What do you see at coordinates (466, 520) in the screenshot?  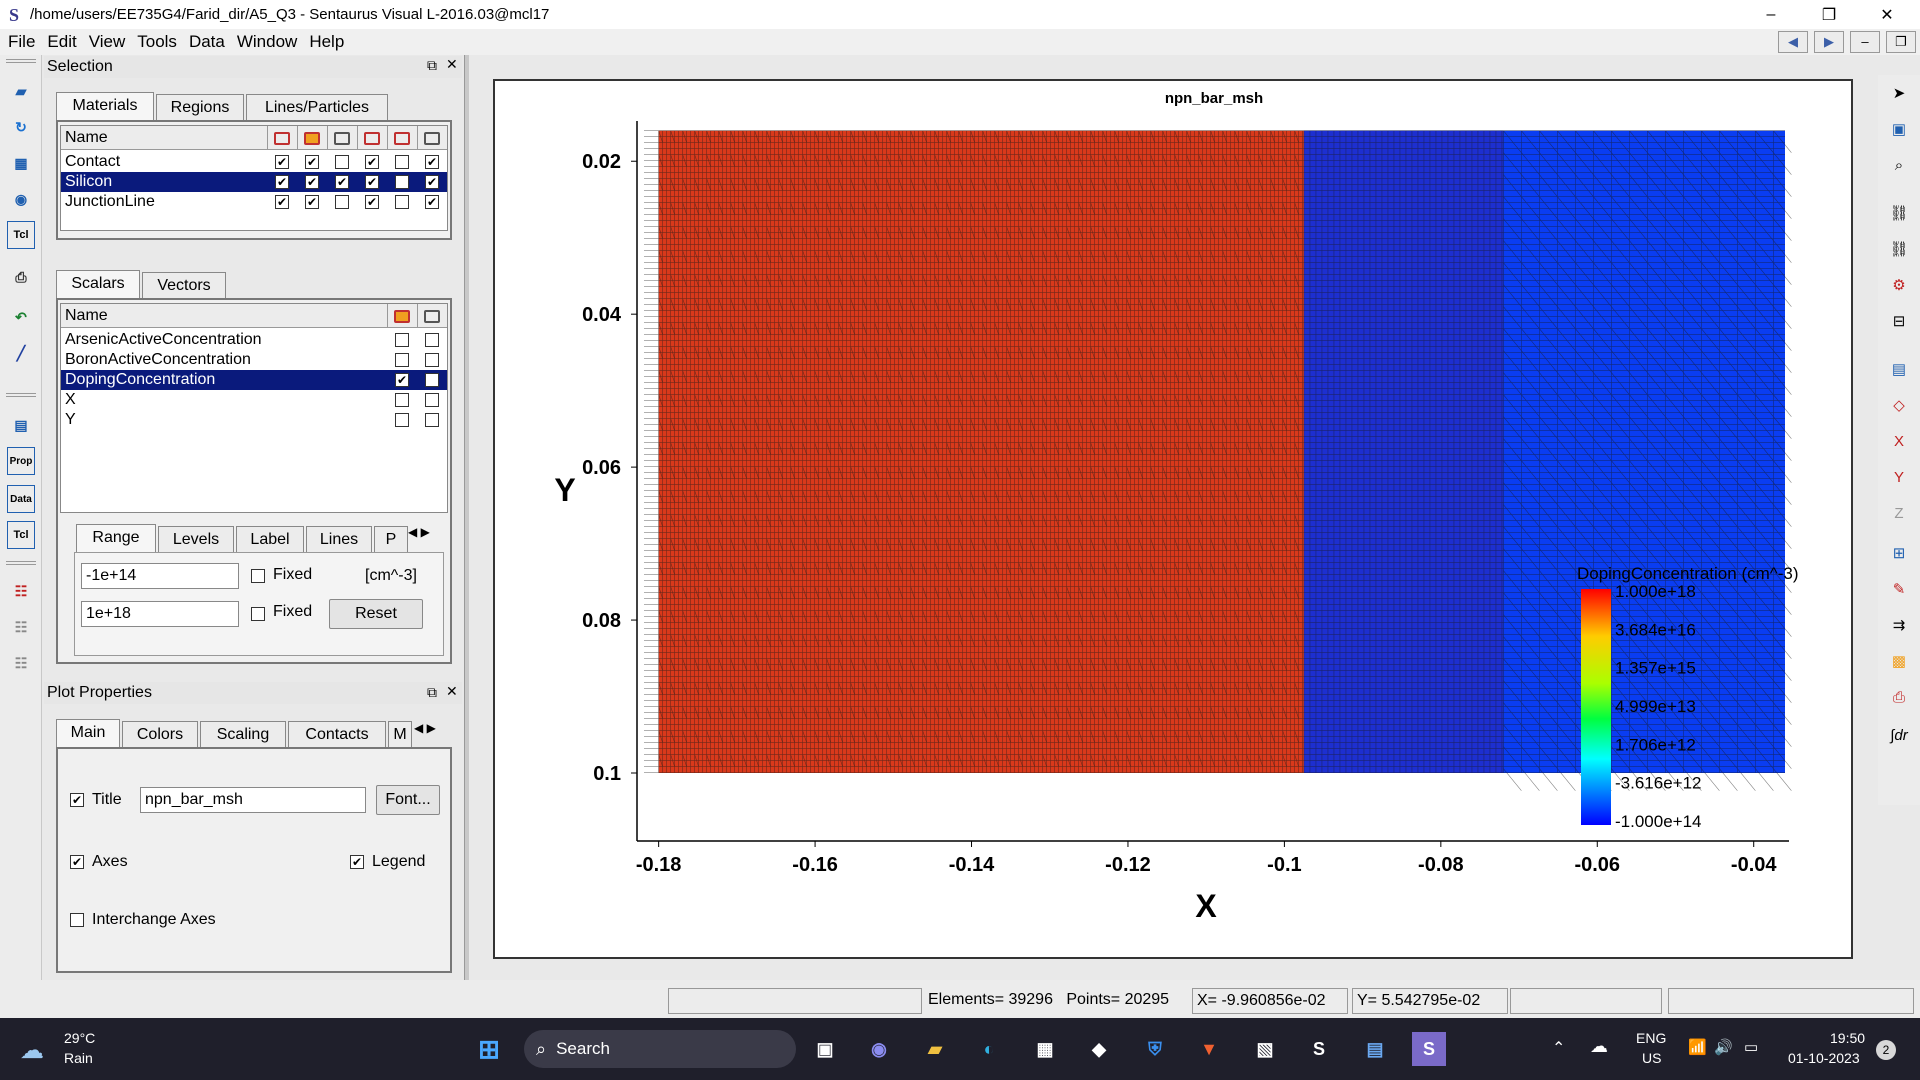 I see `panel-splitter` at bounding box center [466, 520].